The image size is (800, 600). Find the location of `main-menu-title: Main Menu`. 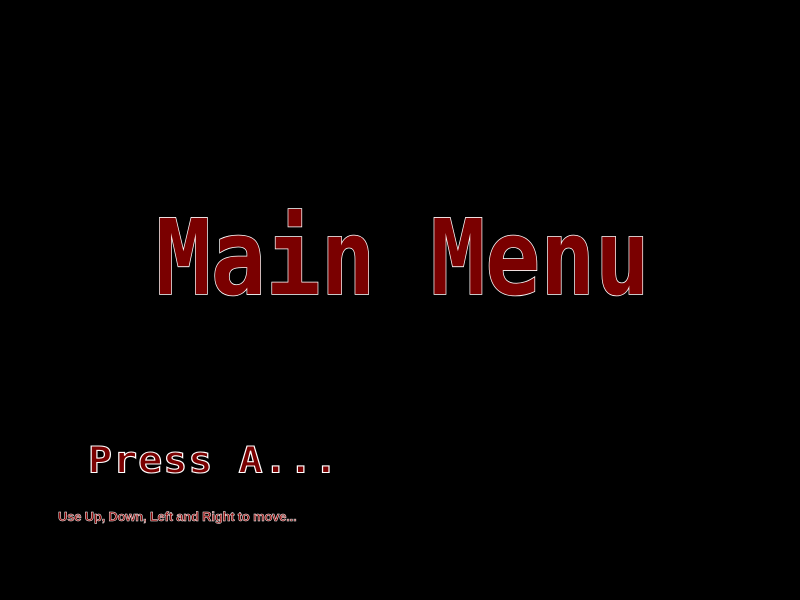

main-menu-title: Main Menu is located at coordinates (405, 258).